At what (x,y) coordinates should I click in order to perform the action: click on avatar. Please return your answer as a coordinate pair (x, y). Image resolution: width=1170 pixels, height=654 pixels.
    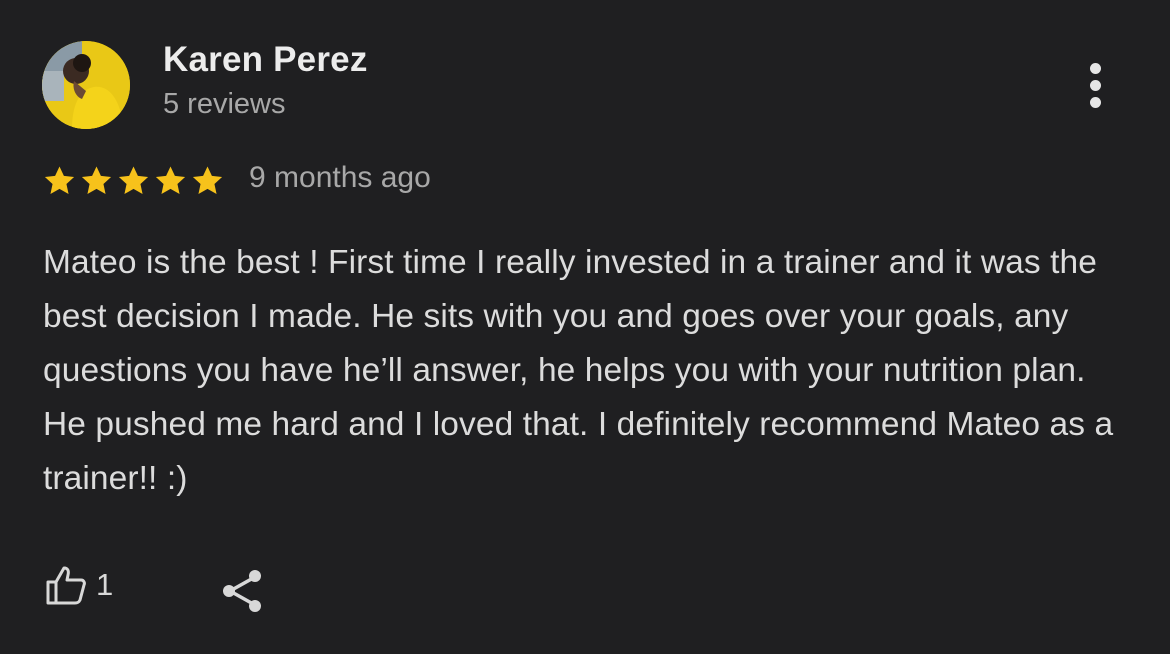
    Looking at the image, I should click on (86, 85).